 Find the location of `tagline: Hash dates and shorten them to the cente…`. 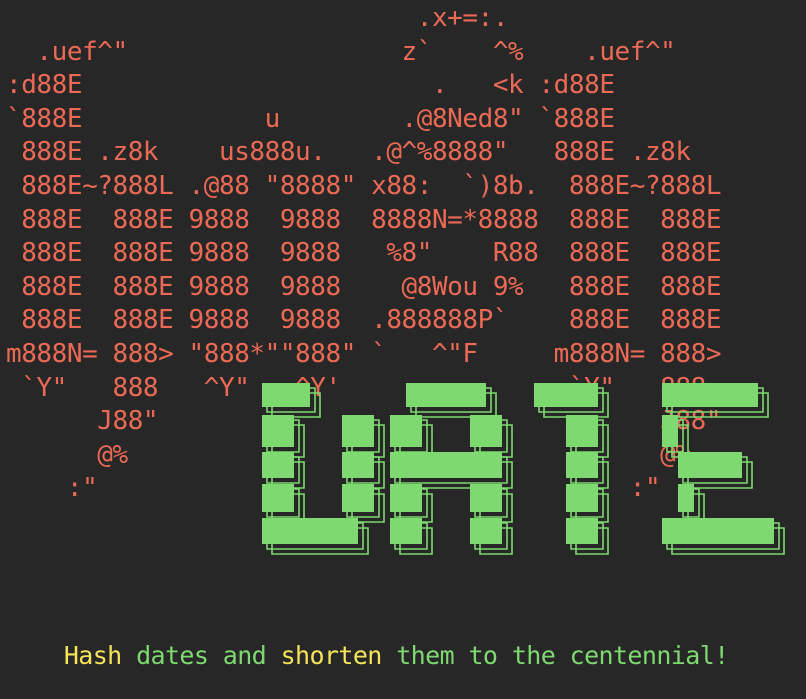

tagline: Hash dates and shorten them to the cente… is located at coordinates (367, 655).